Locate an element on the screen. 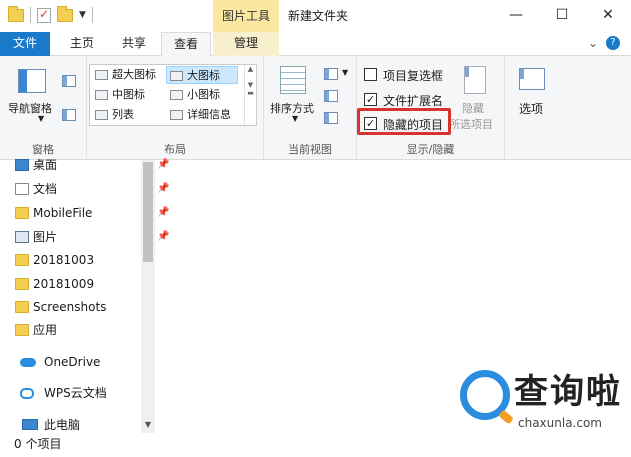 The width and height of the screenshot is (631, 457). layout-gallery: 超大图标 大图标 中图标 小图标 列表 详细信息 ▲ ▼ ▬ is located at coordinates (173, 95).